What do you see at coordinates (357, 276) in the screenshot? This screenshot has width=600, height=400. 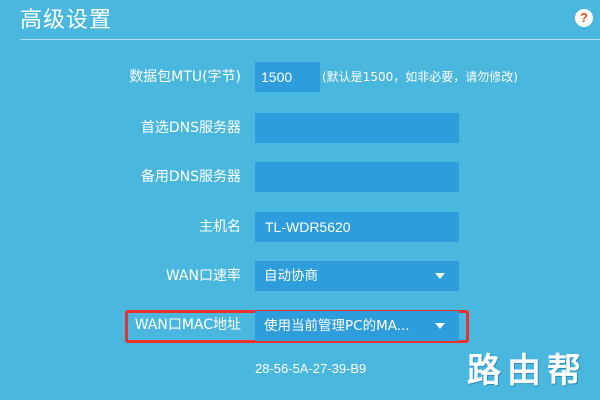 I see `wan-speed-select: 自动协商` at bounding box center [357, 276].